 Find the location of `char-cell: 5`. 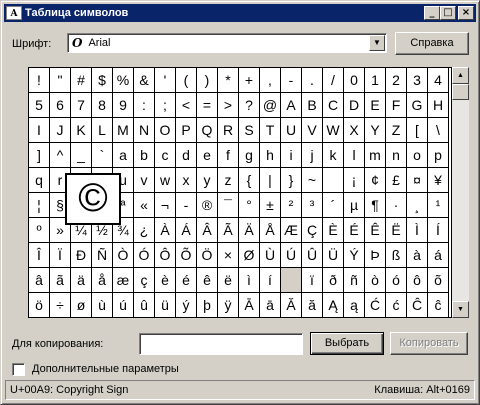

char-cell: 5 is located at coordinates (39, 105).